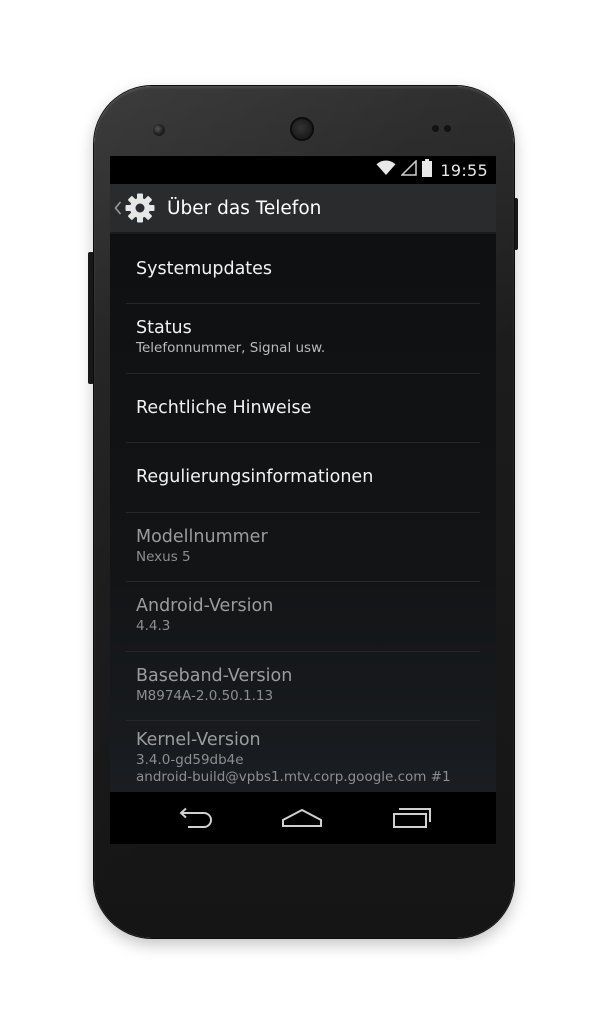 The width and height of the screenshot is (605, 1024). Describe the element at coordinates (204, 269) in the screenshot. I see `pref-title: Systemupdates` at that location.